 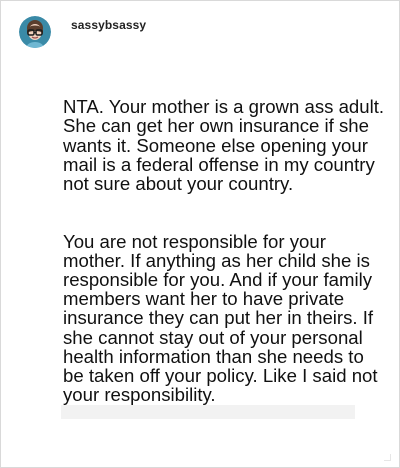 I want to click on resize-corner-icon, so click(x=387, y=457).